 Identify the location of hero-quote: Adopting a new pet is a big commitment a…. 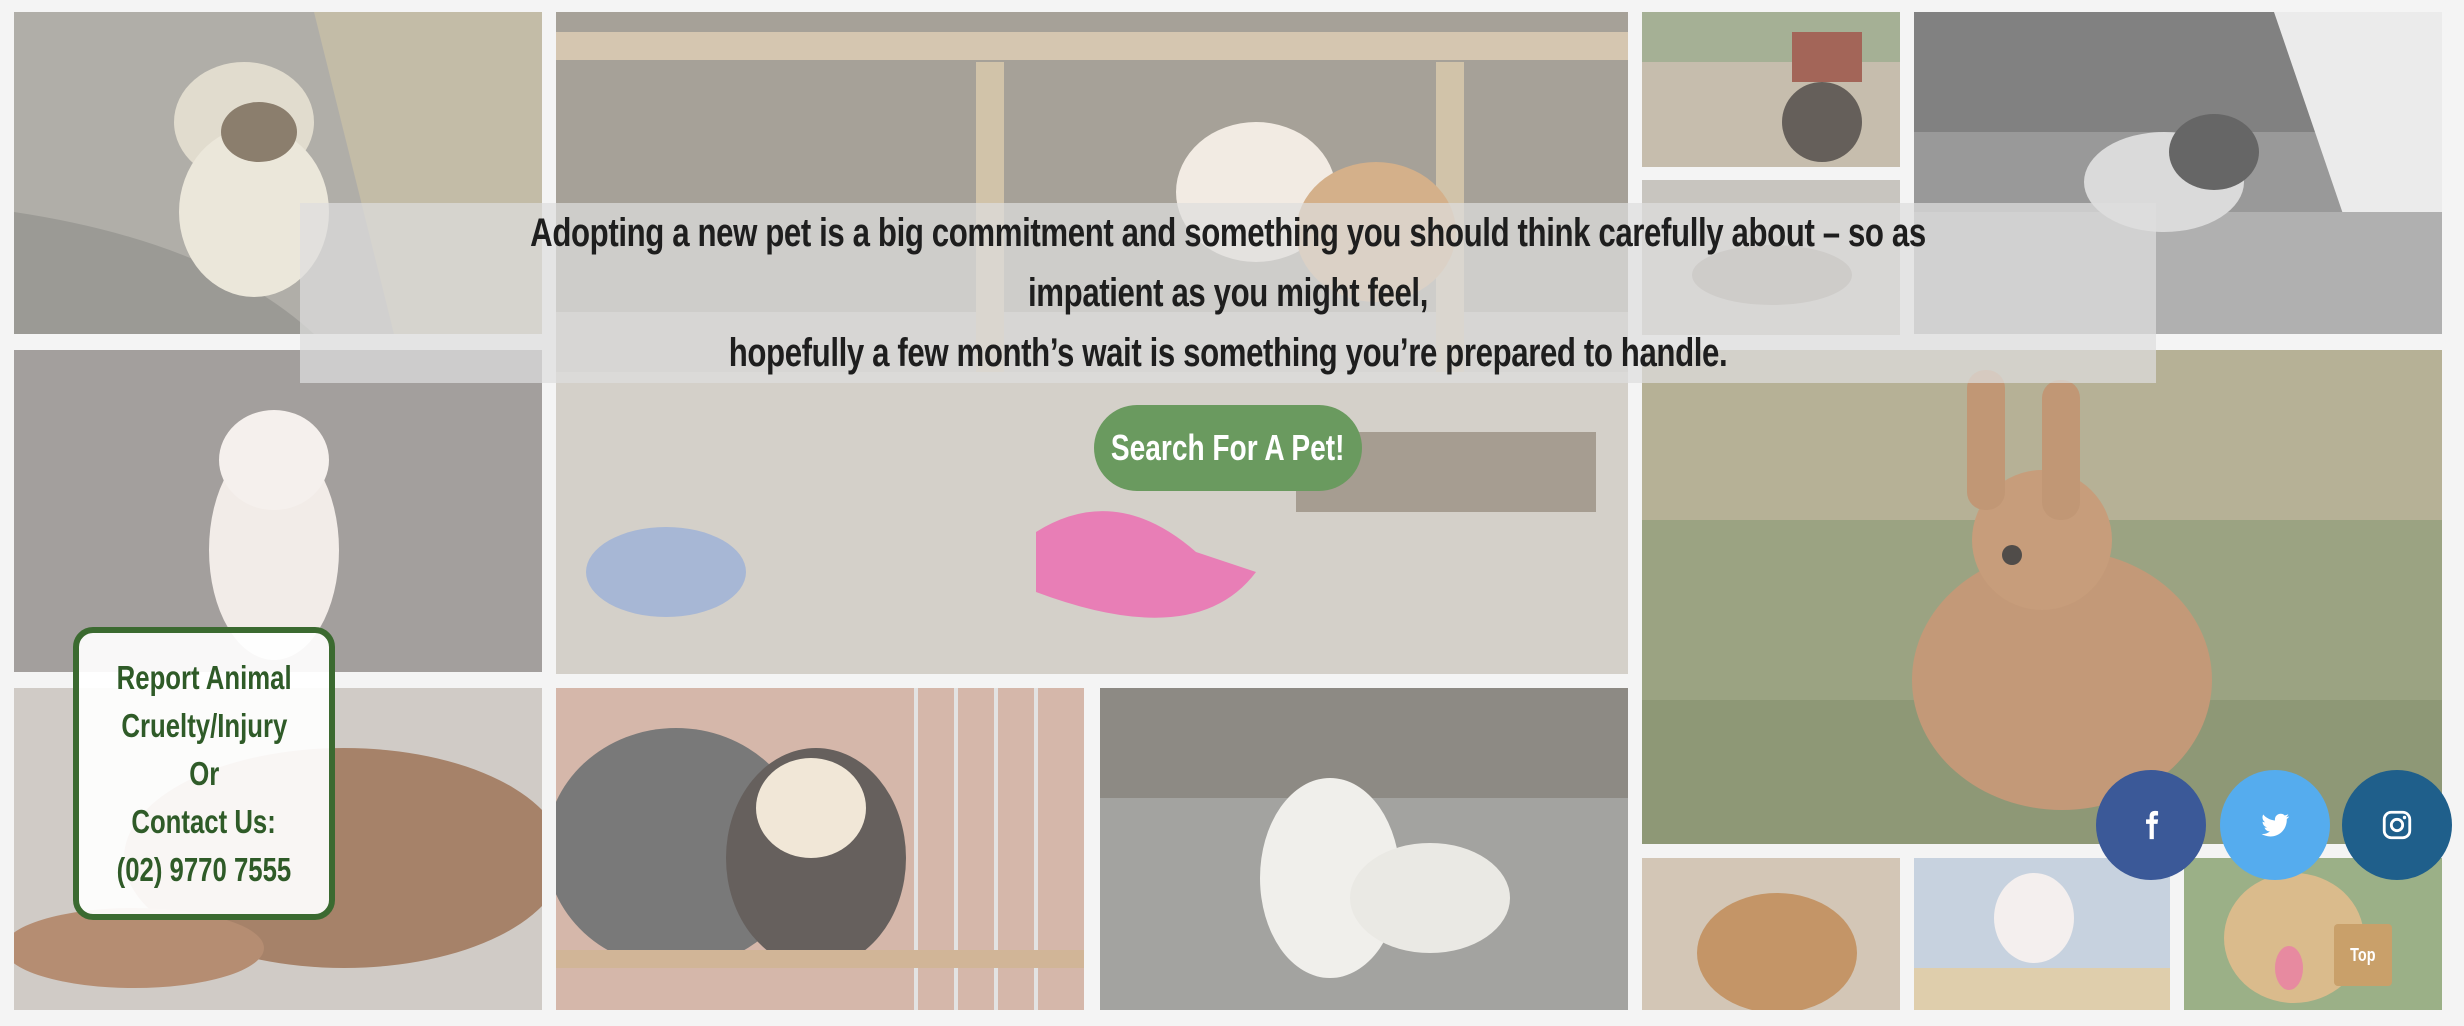
(1228, 293).